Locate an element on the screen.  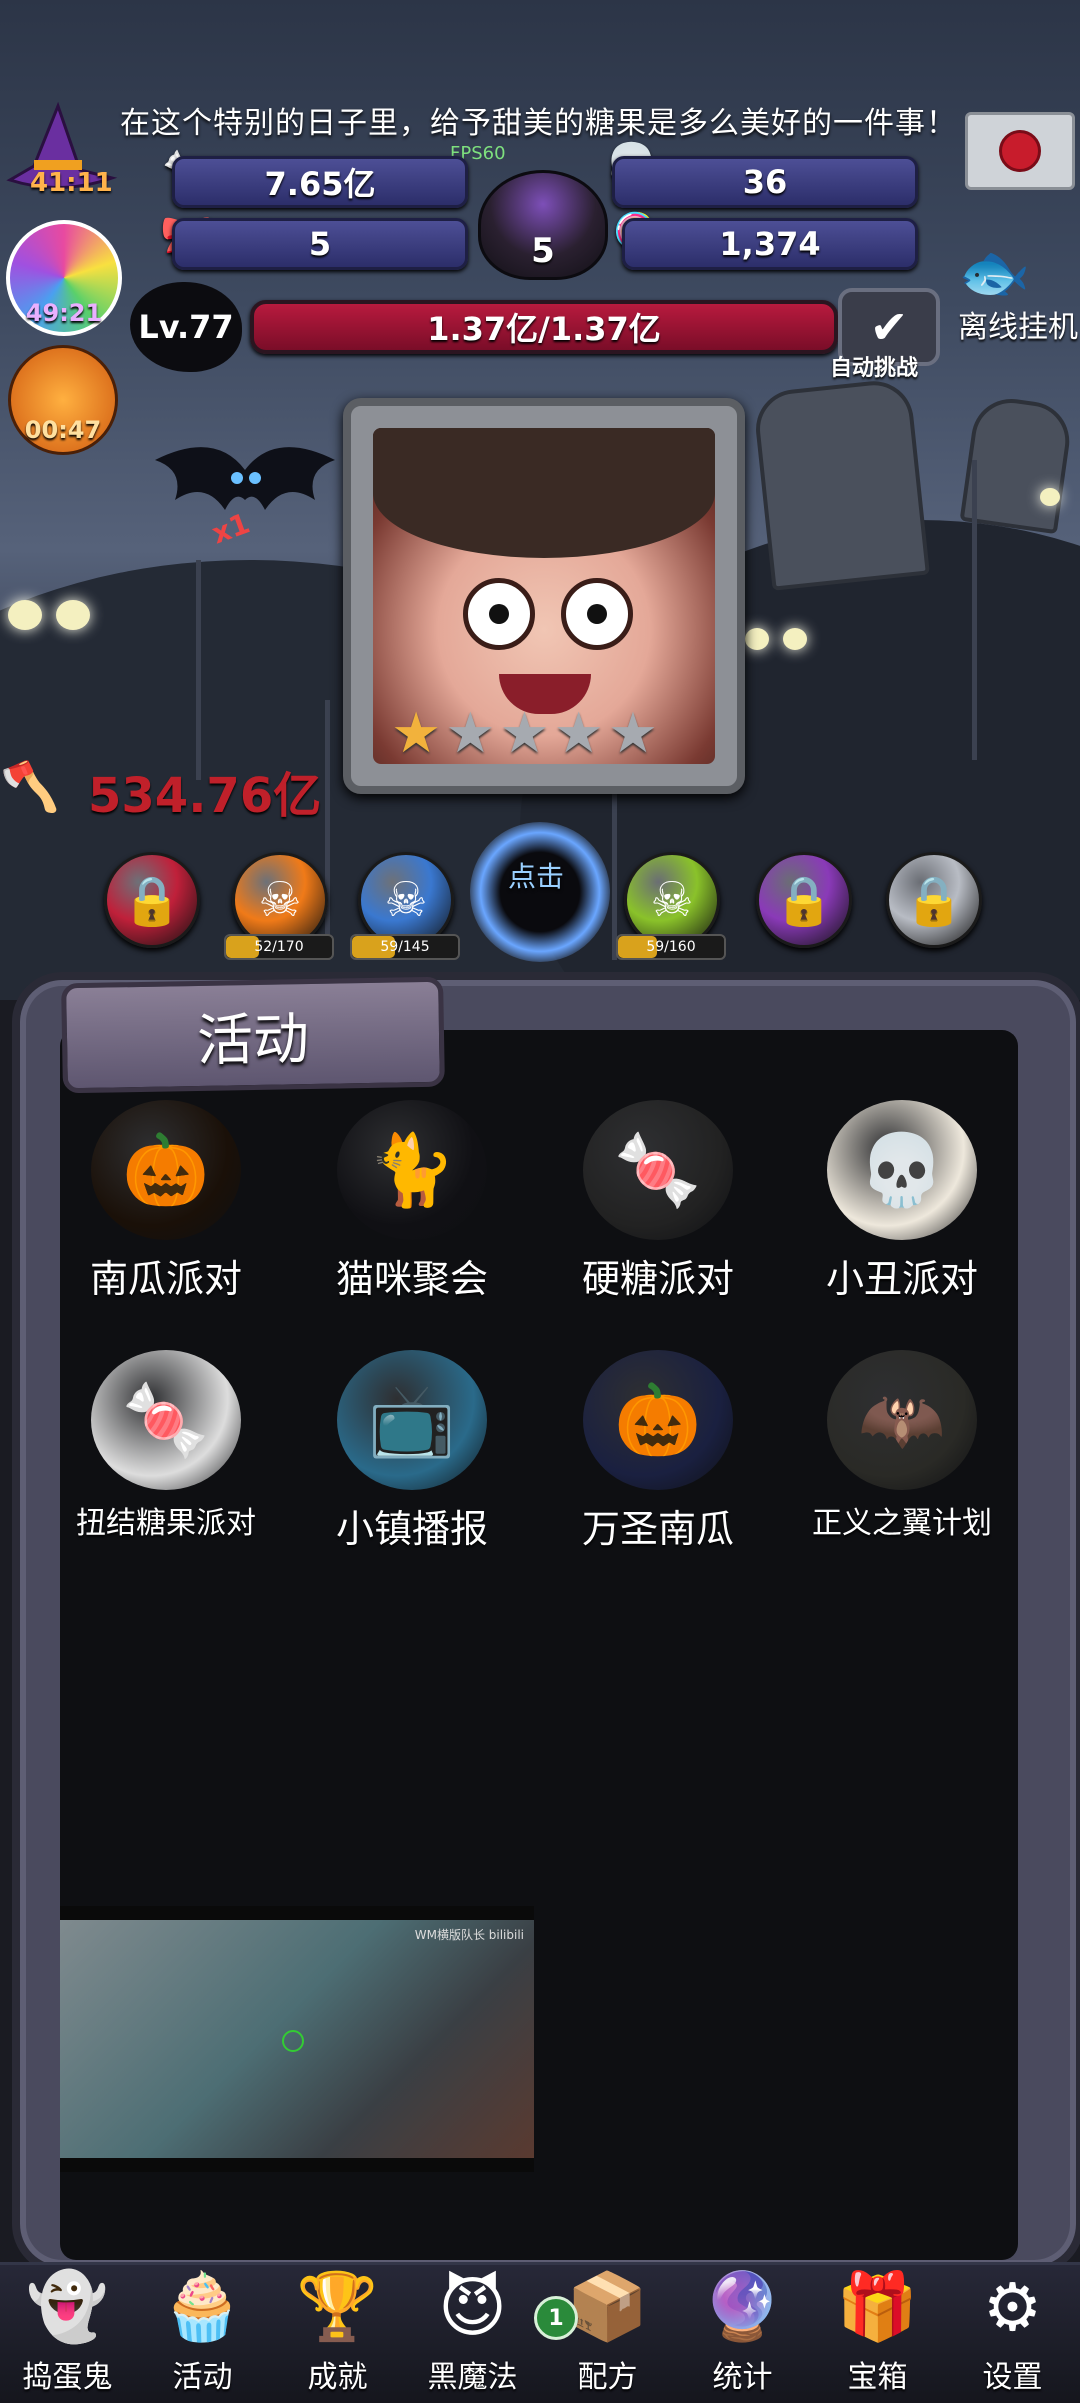
lollipop-timer: 49:21 is located at coordinates (64, 313).